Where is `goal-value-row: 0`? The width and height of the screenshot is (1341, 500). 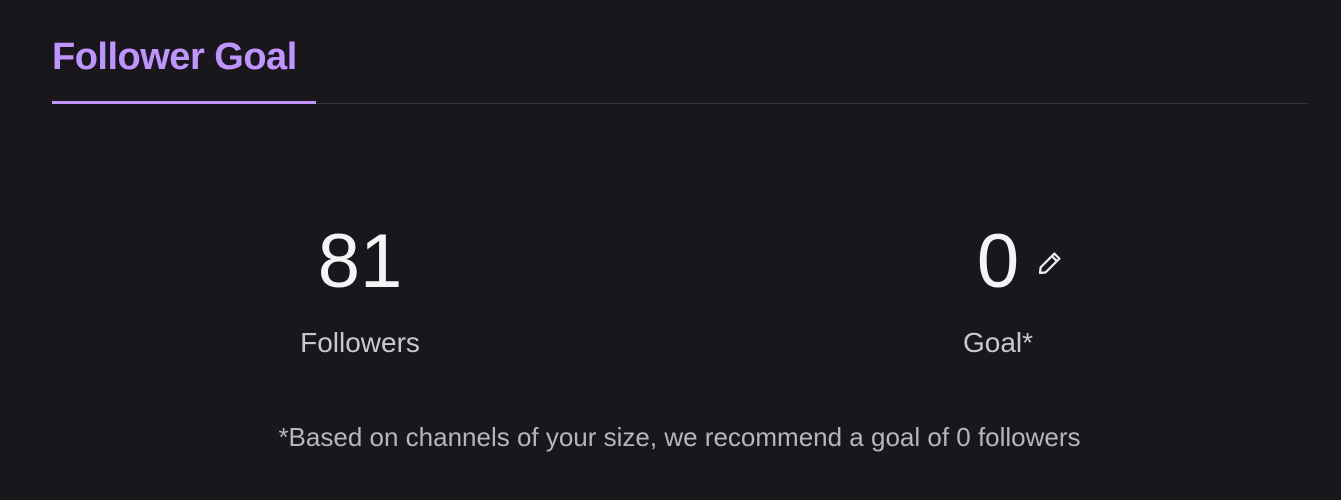 goal-value-row: 0 is located at coordinates (1018, 261).